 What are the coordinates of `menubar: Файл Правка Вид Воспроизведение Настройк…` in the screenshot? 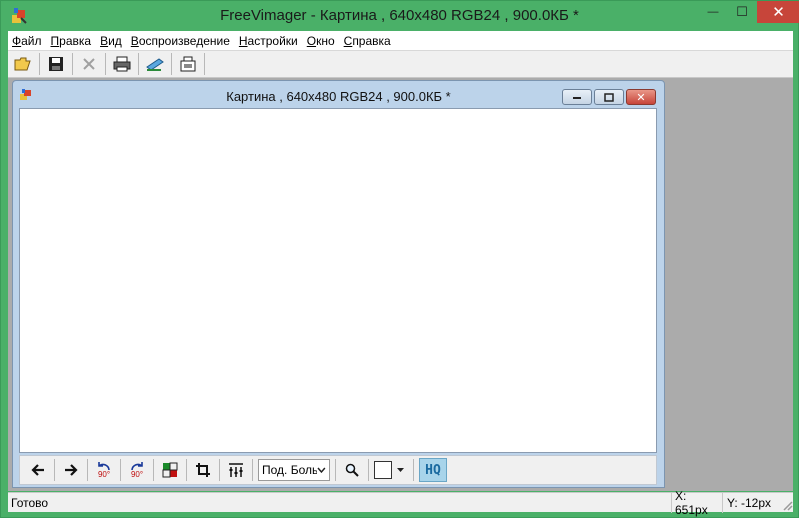 It's located at (400, 40).